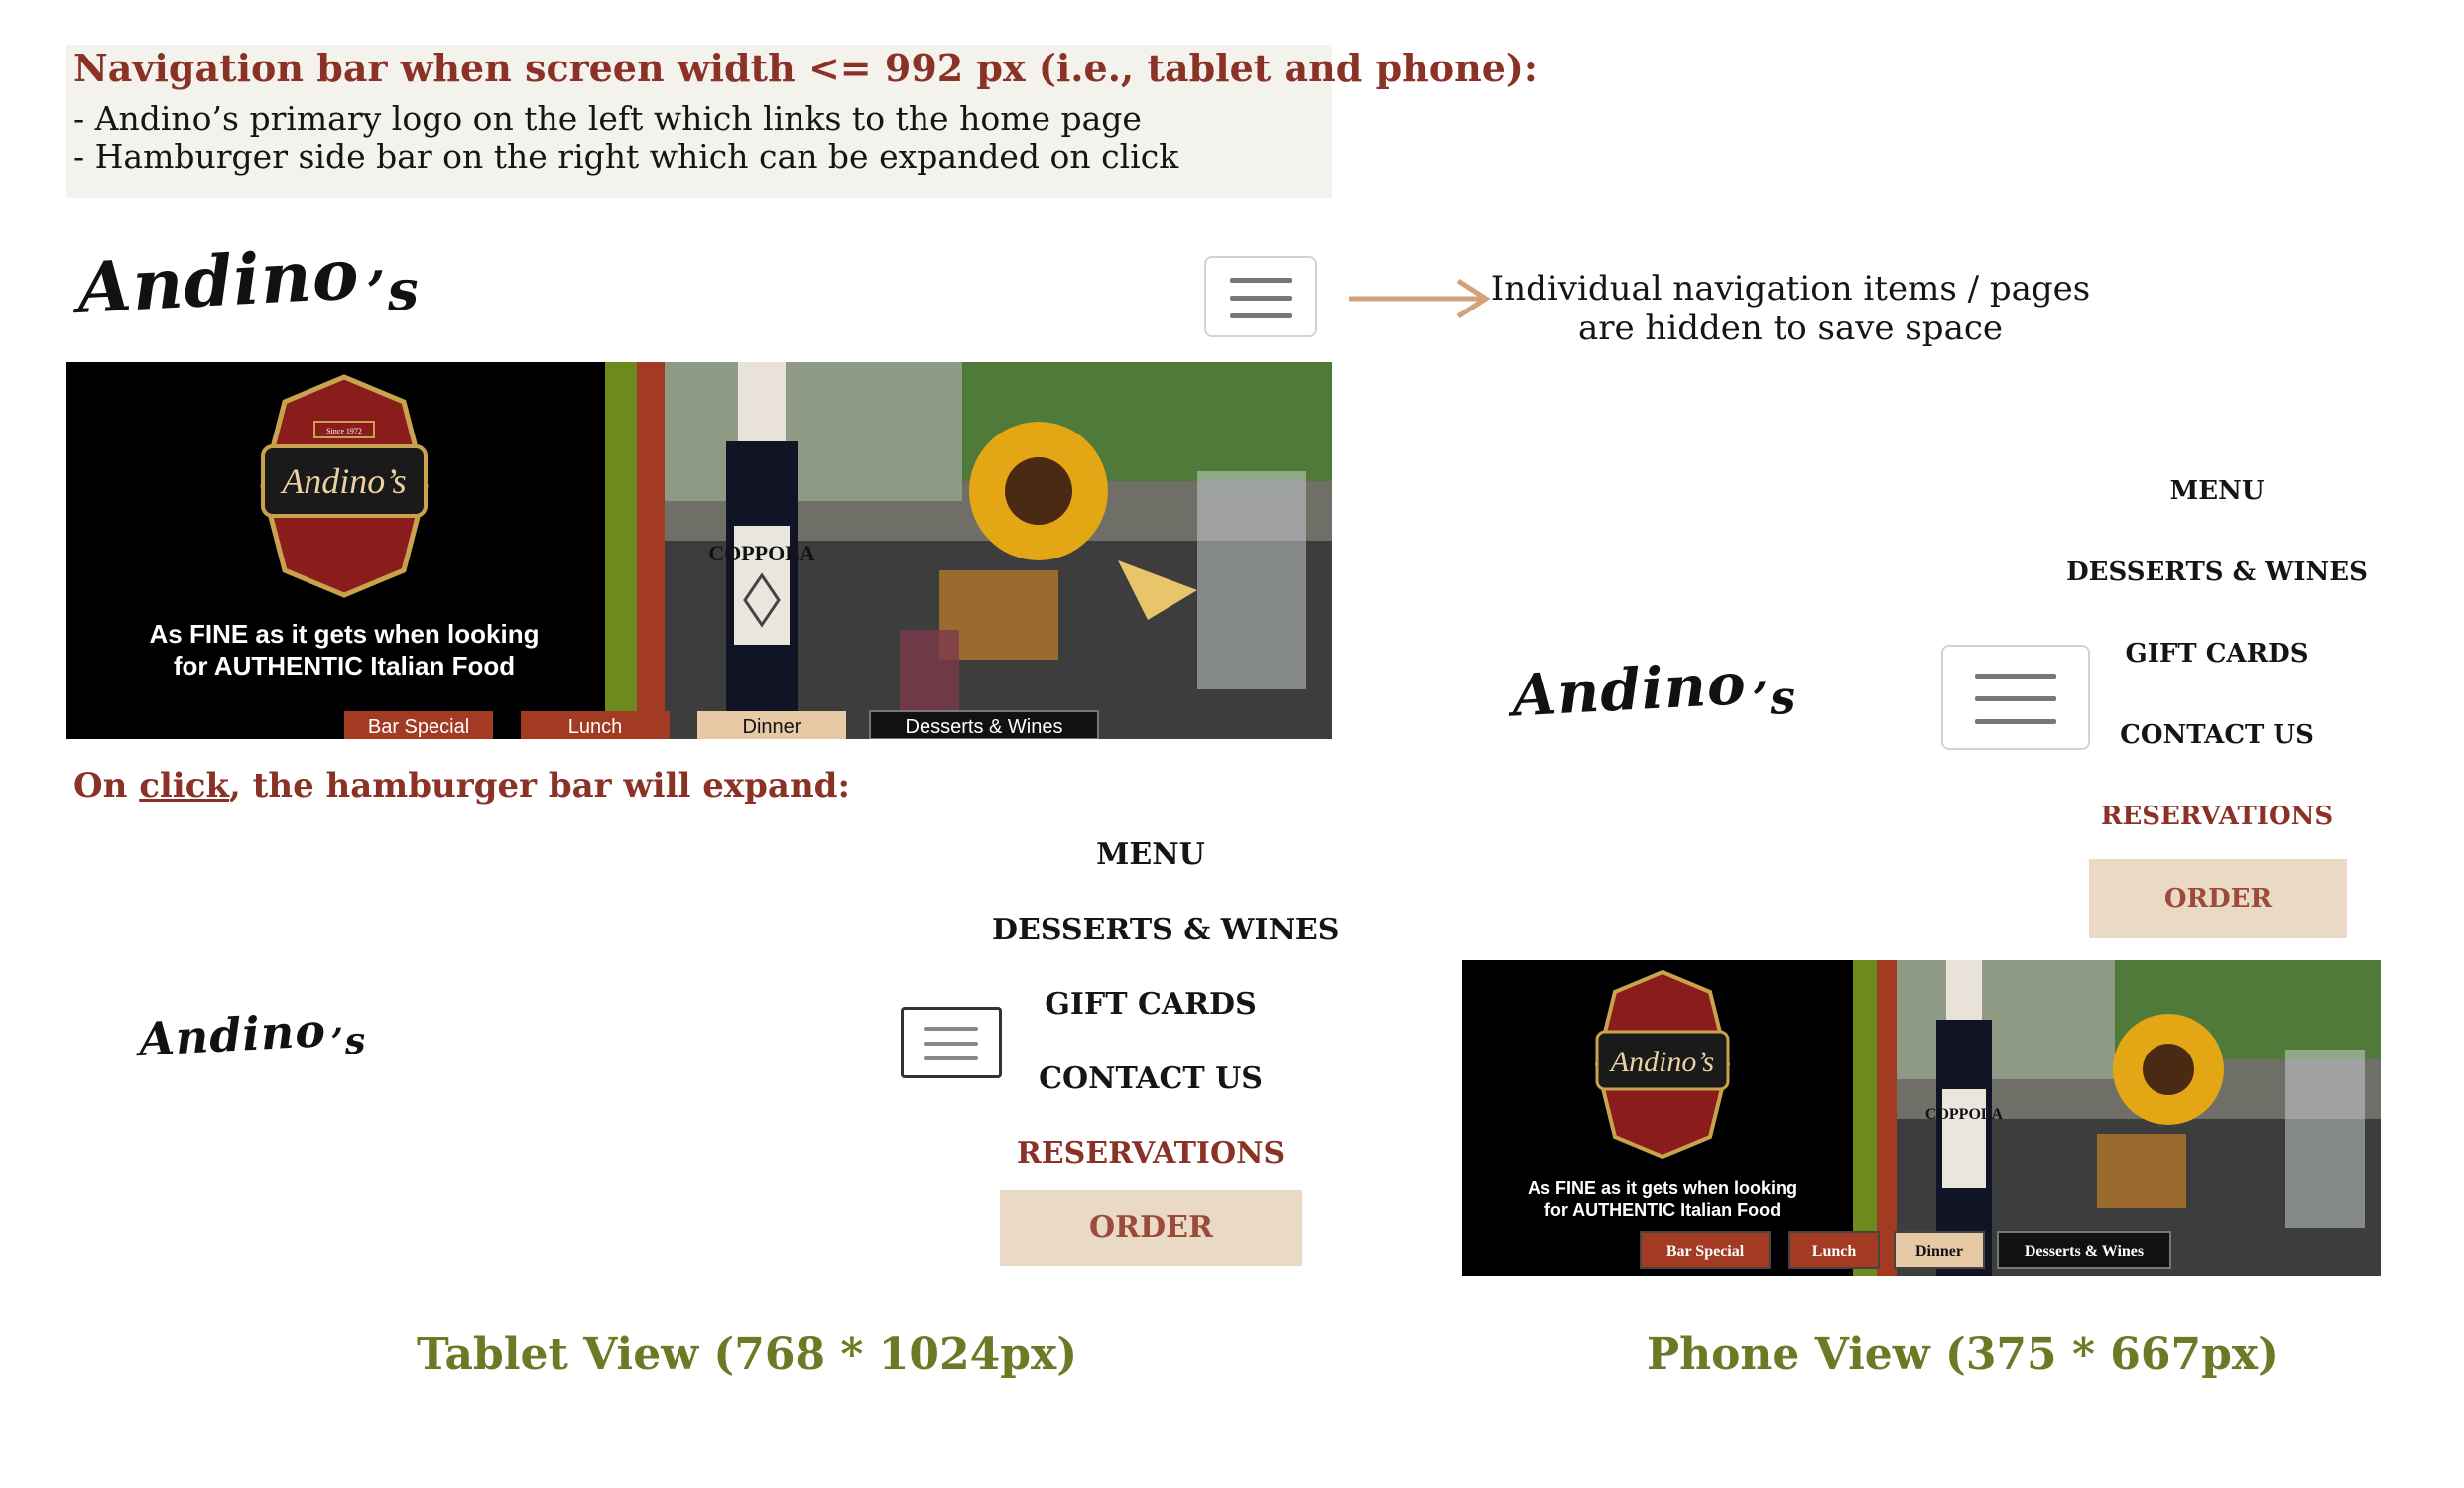 The image size is (2464, 1488). What do you see at coordinates (595, 727) in the screenshot?
I see `hero-tab-lunch-label: Lunch` at bounding box center [595, 727].